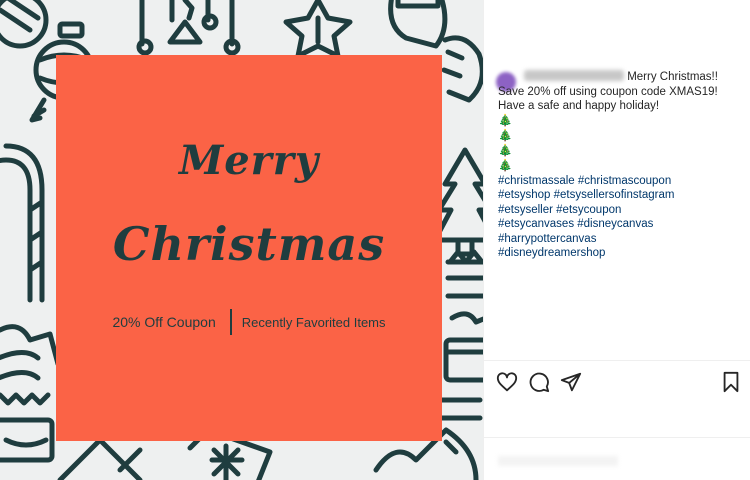  Describe the element at coordinates (318, 29) in the screenshot. I see `star-doodle-icon` at that location.